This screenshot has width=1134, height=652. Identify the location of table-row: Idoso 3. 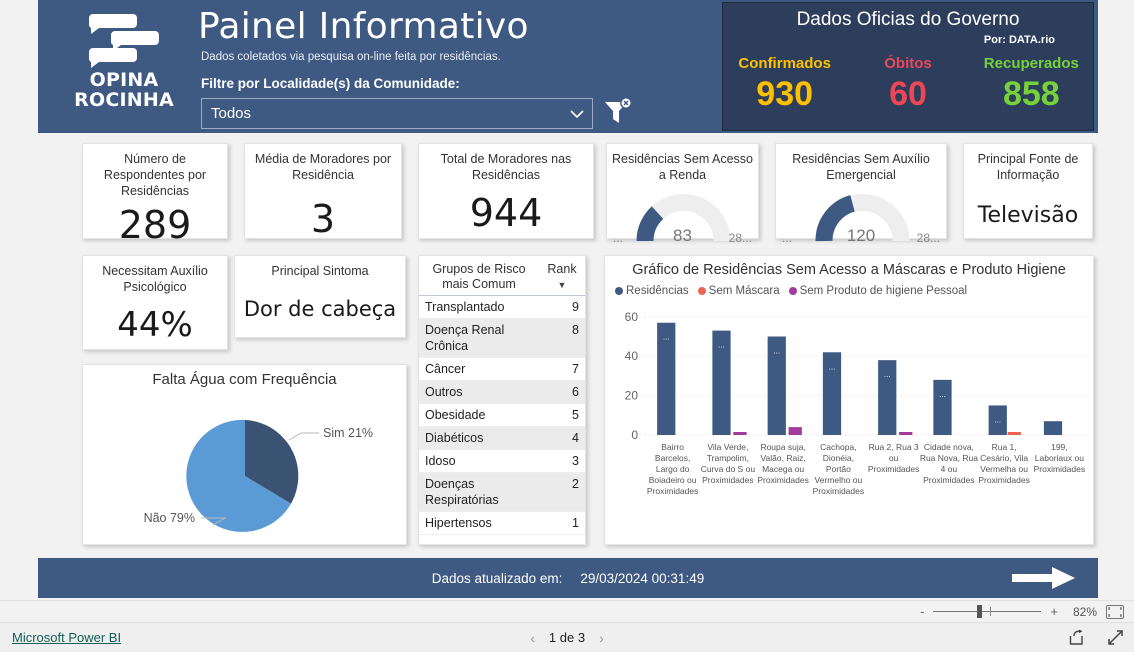
(502, 461).